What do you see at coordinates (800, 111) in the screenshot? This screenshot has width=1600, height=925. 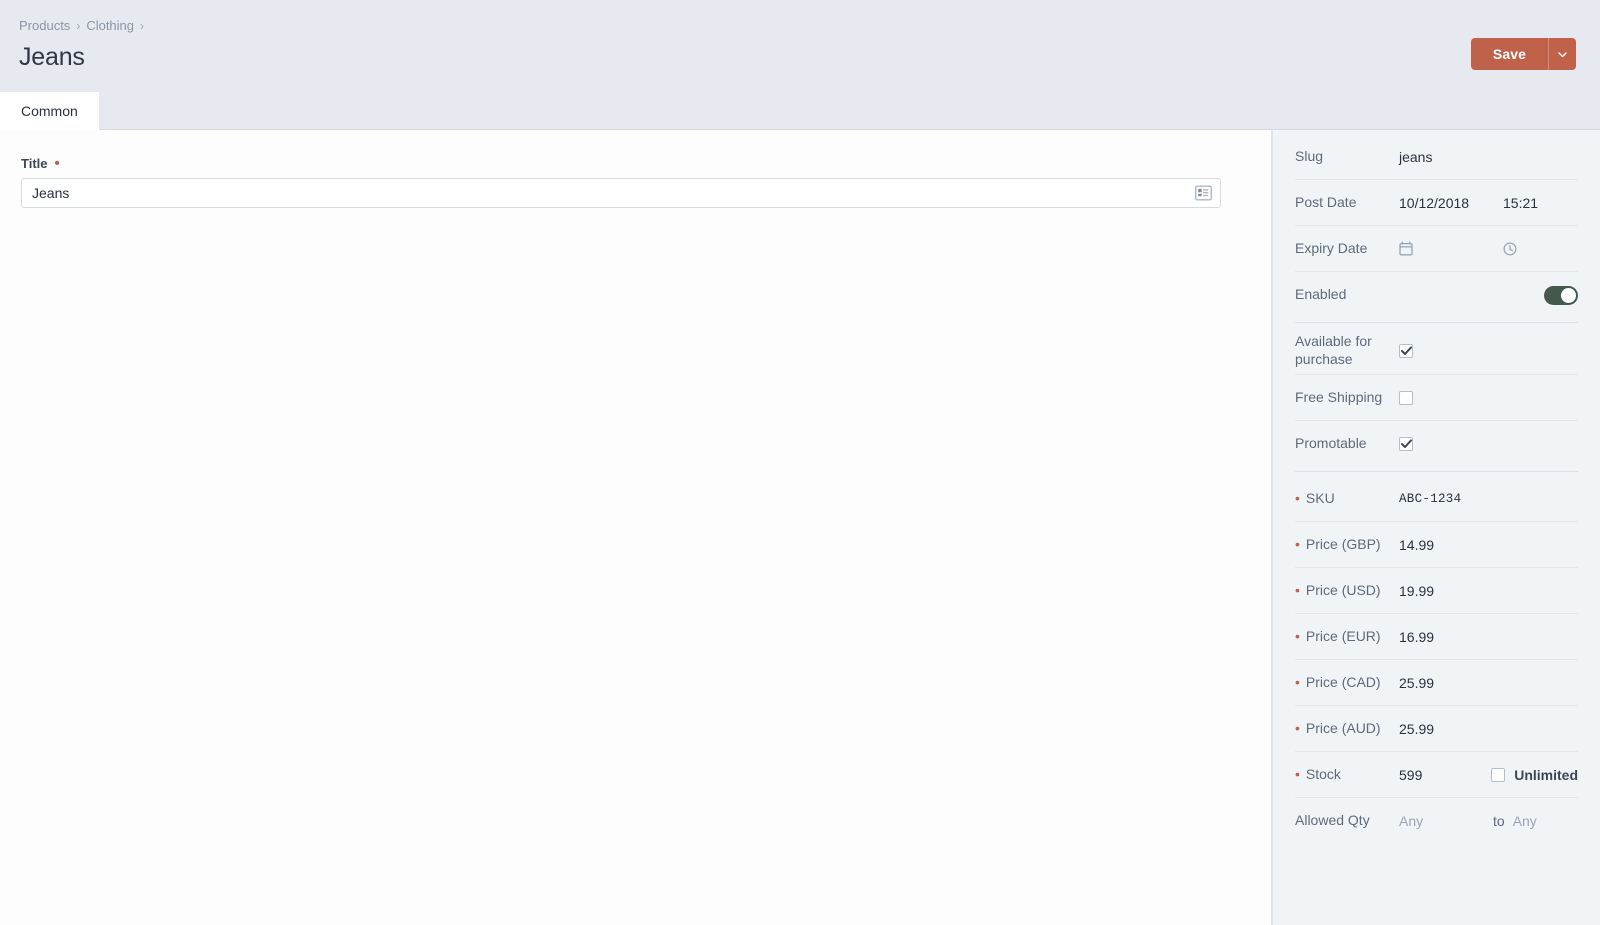 I see `tab-bar: Common` at bounding box center [800, 111].